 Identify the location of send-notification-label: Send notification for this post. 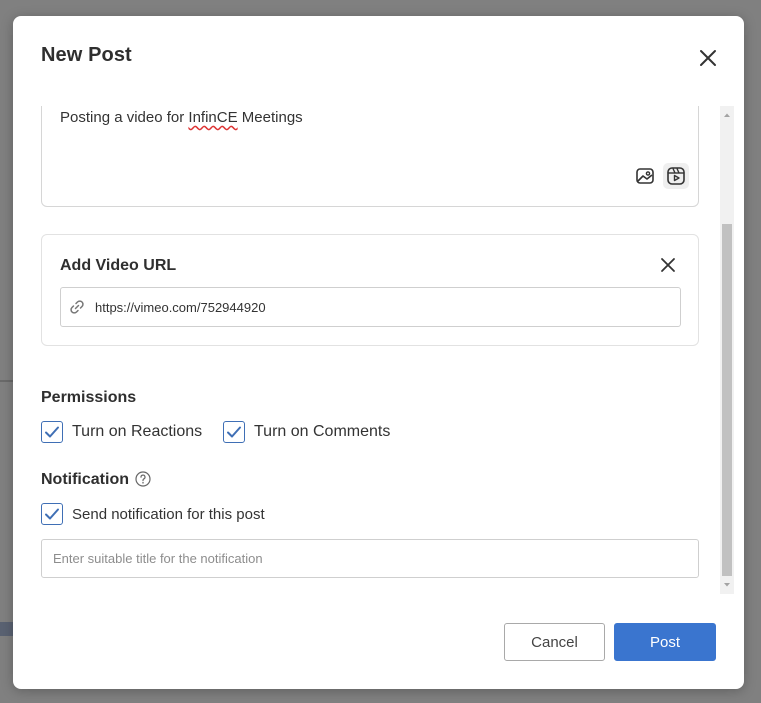
(168, 514).